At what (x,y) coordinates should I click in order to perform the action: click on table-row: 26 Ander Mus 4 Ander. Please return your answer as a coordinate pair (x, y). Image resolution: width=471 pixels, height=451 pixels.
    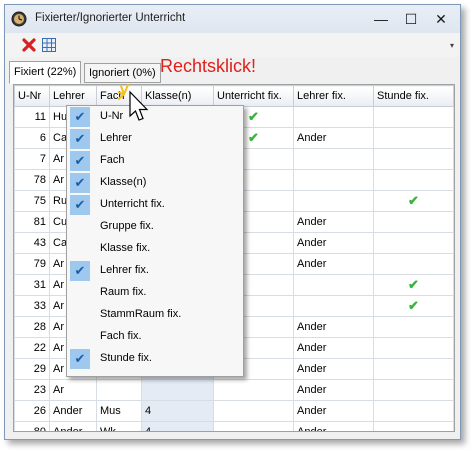
    Looking at the image, I should click on (234, 411).